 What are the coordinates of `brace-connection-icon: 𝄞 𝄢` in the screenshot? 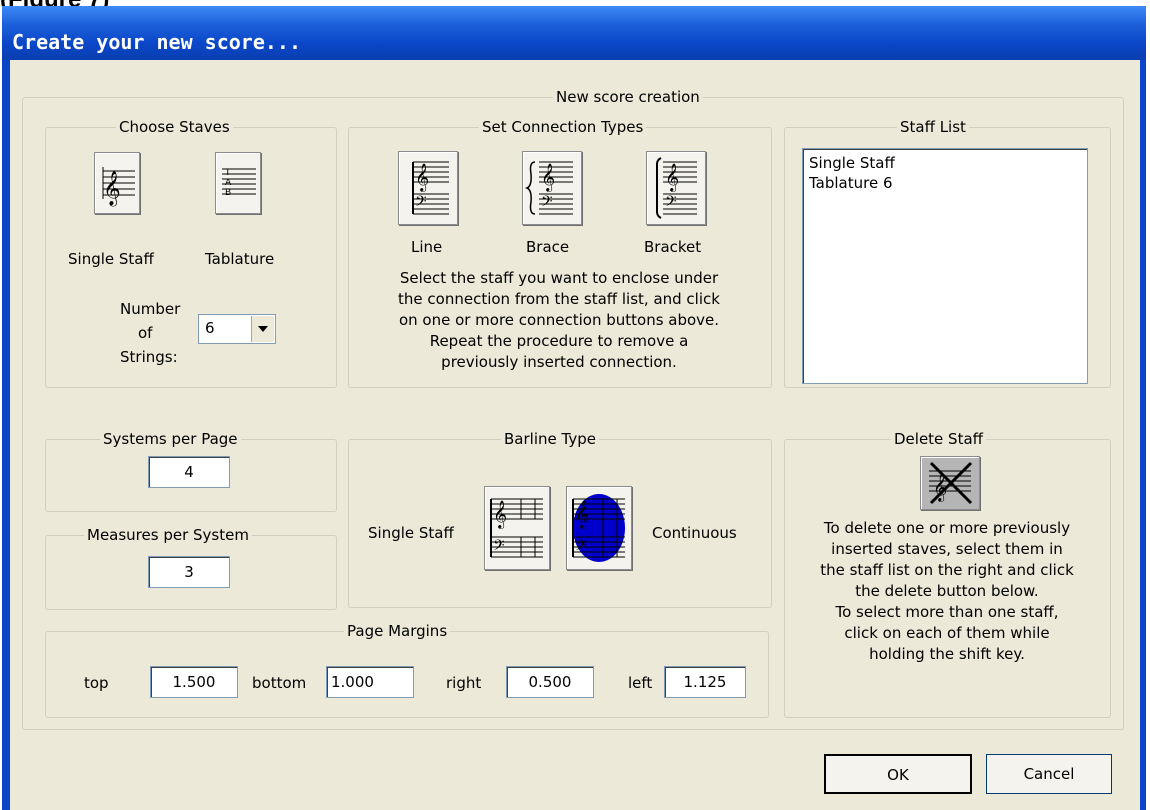 It's located at (548, 188).